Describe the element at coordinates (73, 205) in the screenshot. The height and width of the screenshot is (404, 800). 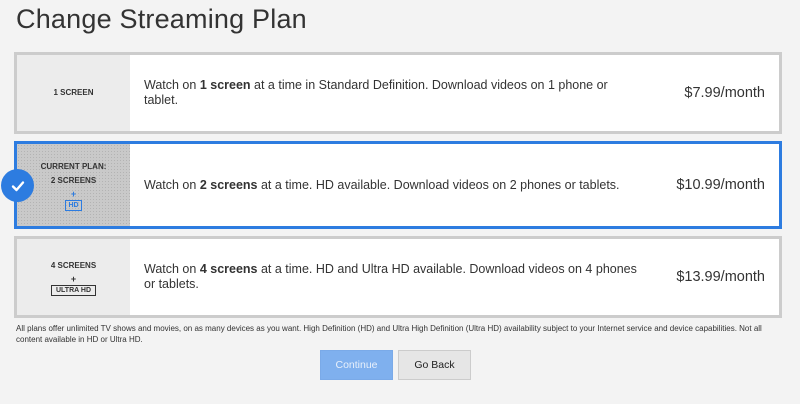
I see `hd-badge: HD` at that location.